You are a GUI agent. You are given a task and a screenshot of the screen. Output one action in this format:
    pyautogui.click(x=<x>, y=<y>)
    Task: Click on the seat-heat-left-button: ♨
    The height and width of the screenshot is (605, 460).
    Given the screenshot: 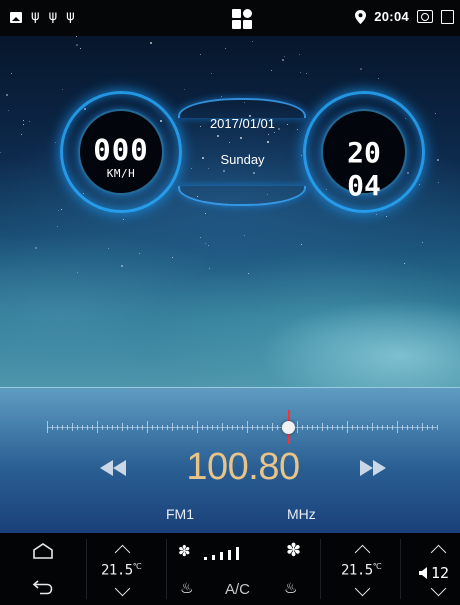 What is the action you would take?
    pyautogui.click(x=186, y=588)
    